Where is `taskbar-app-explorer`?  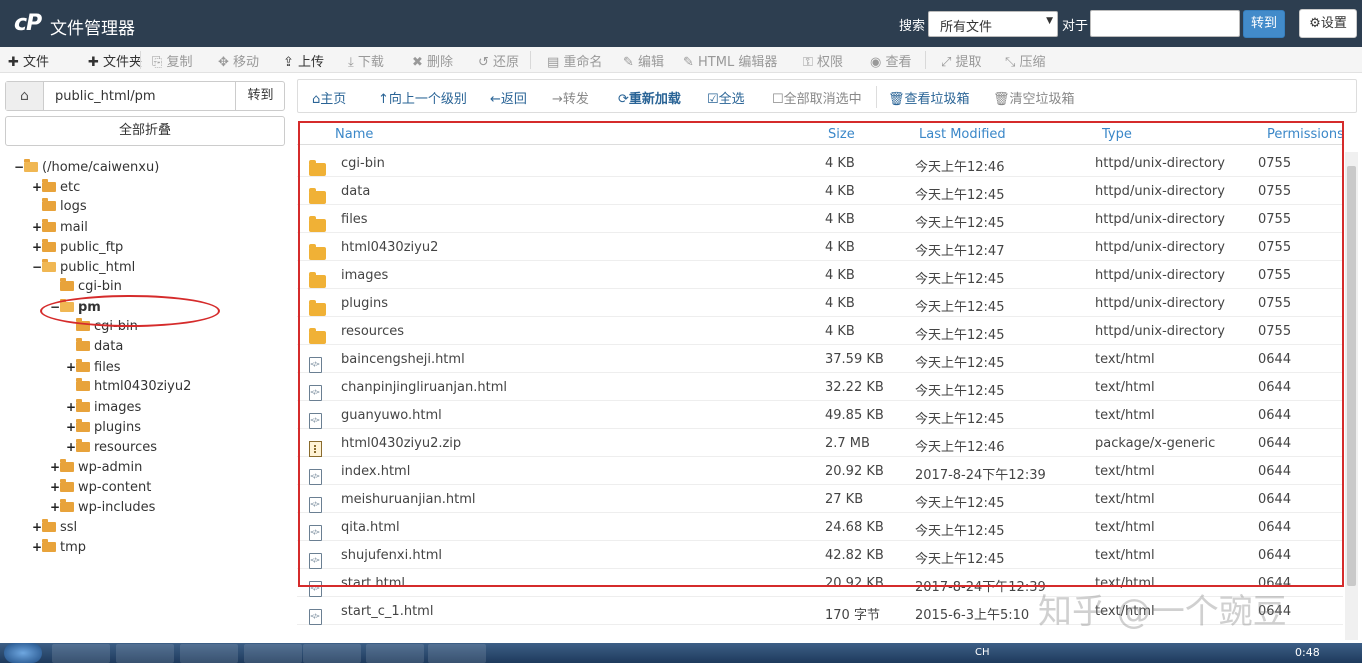
taskbar-app-explorer is located at coordinates (209, 653).